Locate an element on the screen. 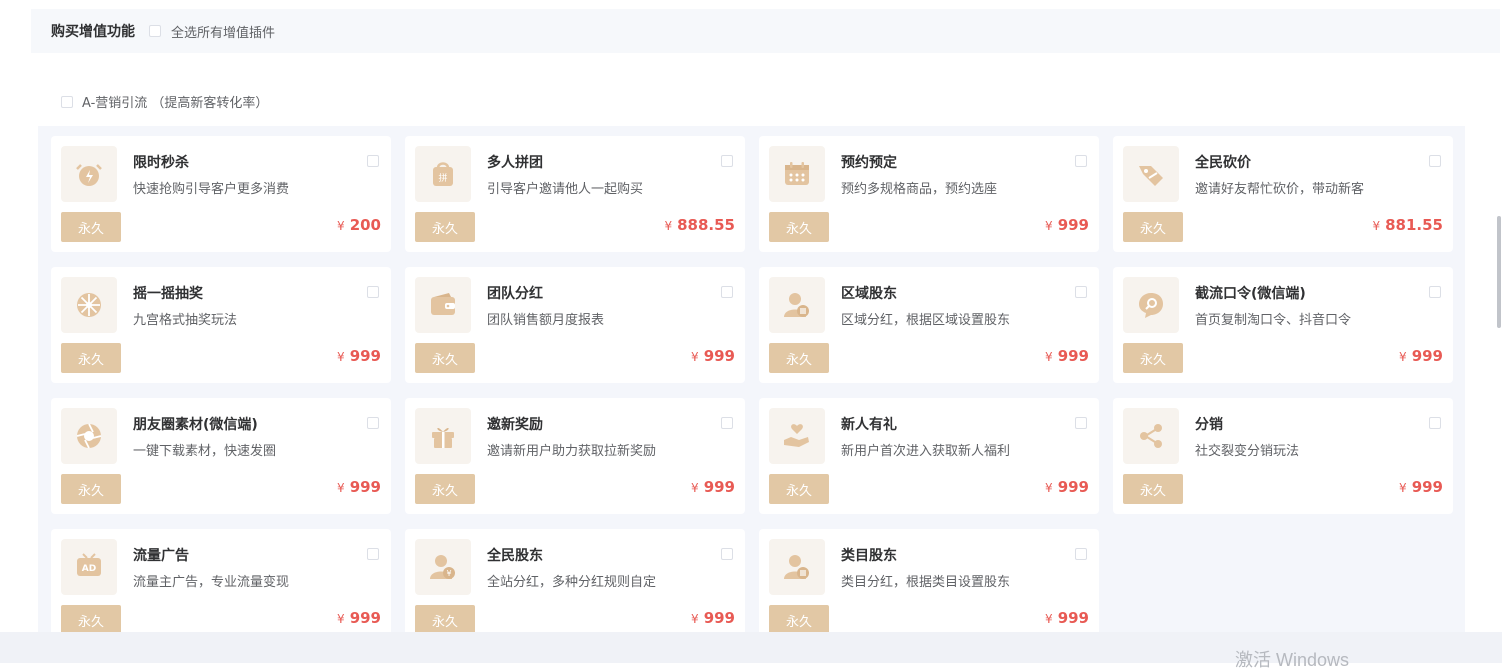 The width and height of the screenshot is (1502, 672). plugin-description: 新用户首次进入获取新人福利 is located at coordinates (926, 451).